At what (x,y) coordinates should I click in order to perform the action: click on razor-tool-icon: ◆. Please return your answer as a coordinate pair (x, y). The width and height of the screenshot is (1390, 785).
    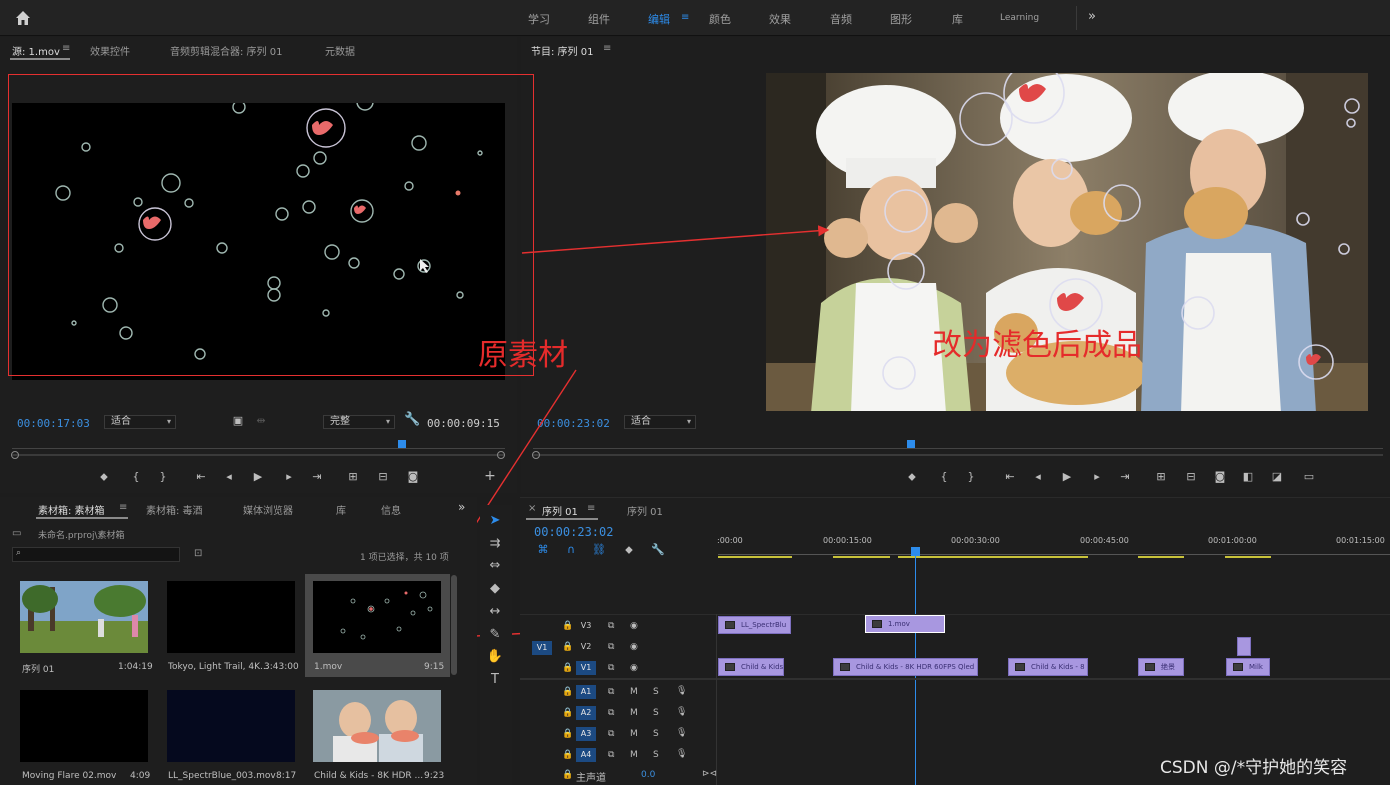
    Looking at the image, I should click on (495, 589).